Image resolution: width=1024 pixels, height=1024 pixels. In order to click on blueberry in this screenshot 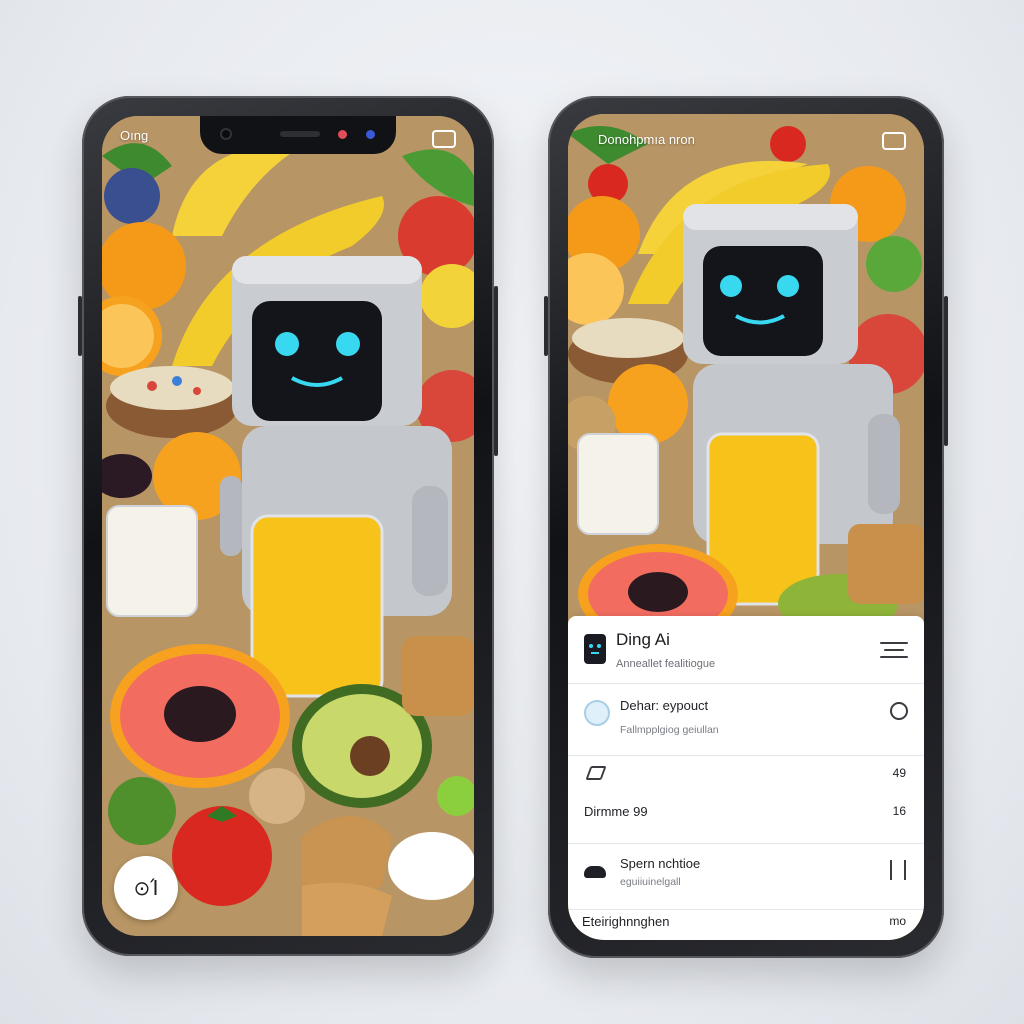, I will do `click(132, 196)`.